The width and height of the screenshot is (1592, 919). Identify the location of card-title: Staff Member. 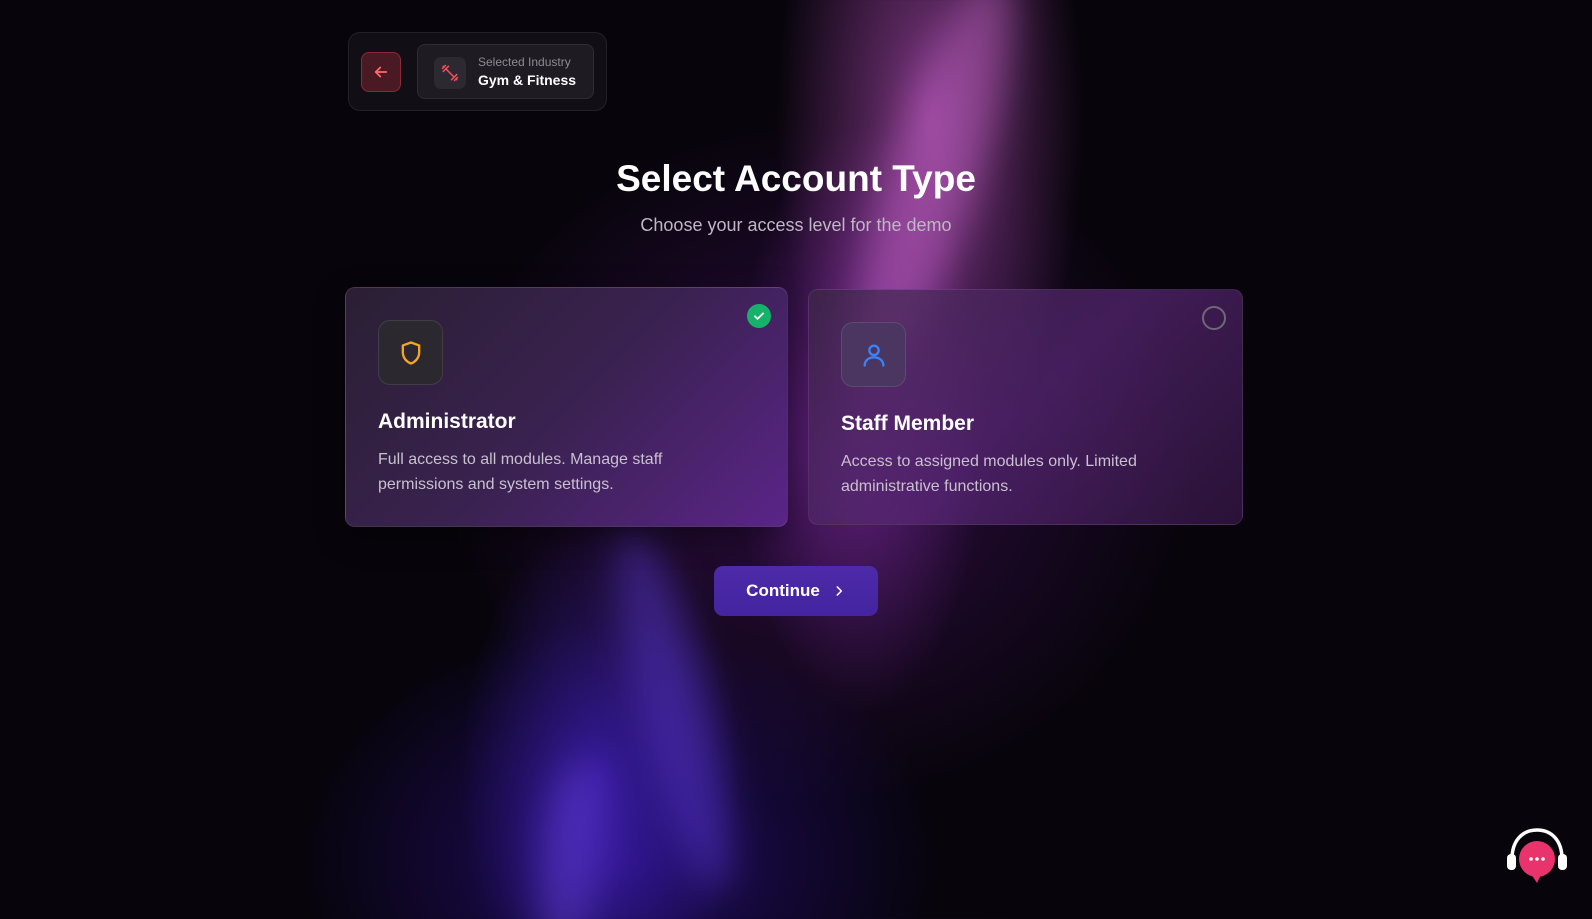
(908, 423).